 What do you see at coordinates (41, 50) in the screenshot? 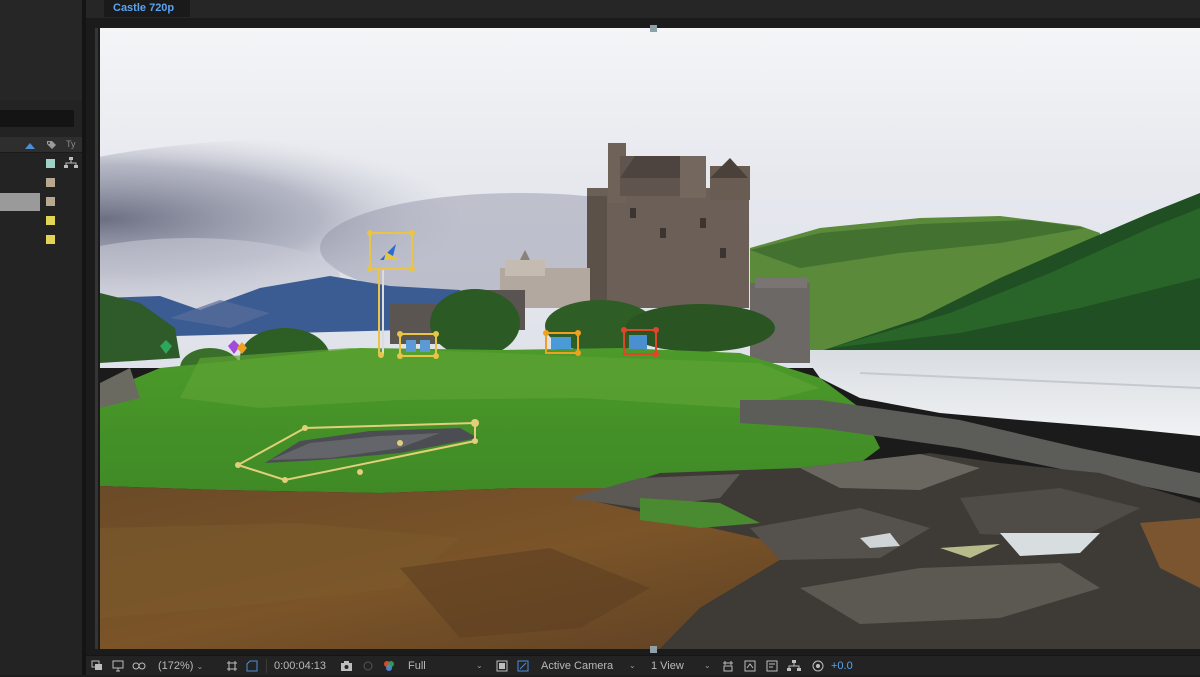
I see `project-preview-area` at bounding box center [41, 50].